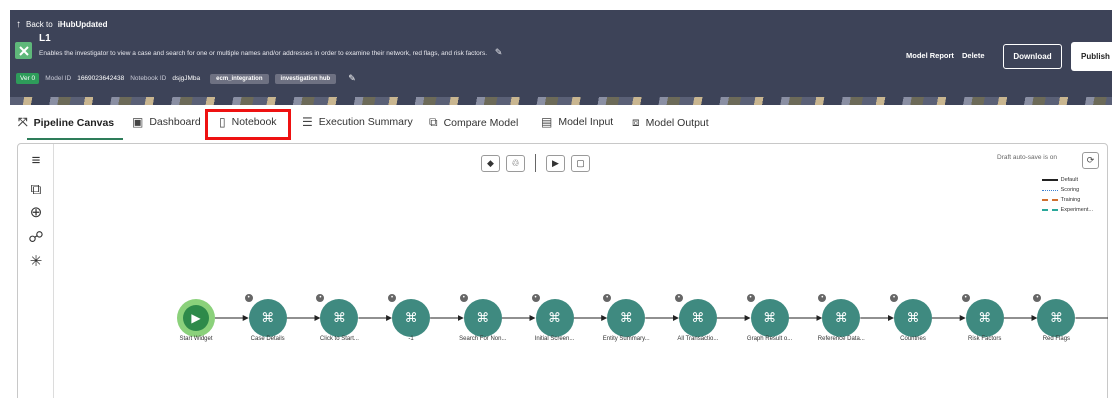 Image resolution: width=1112 pixels, height=398 pixels. I want to click on add-widget-icon: ⊕, so click(36, 212).